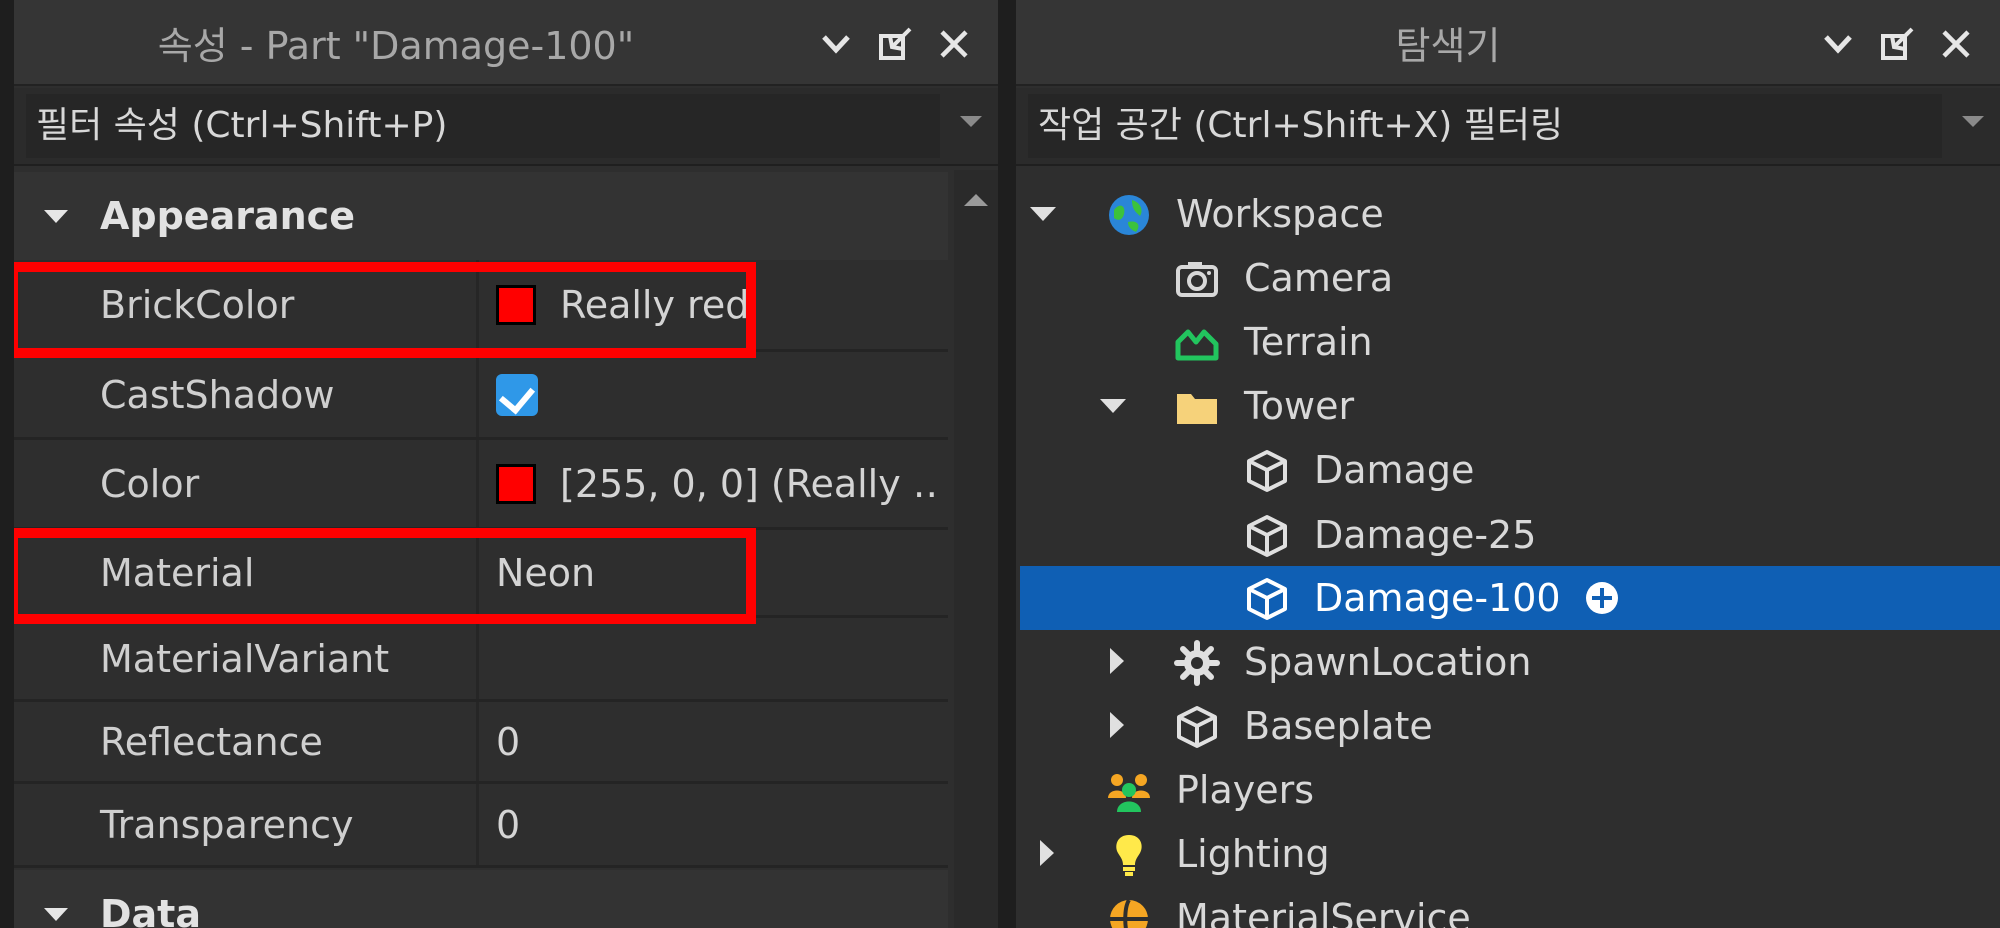  I want to click on tree-item-workspace: Workspace, so click(1510, 214).